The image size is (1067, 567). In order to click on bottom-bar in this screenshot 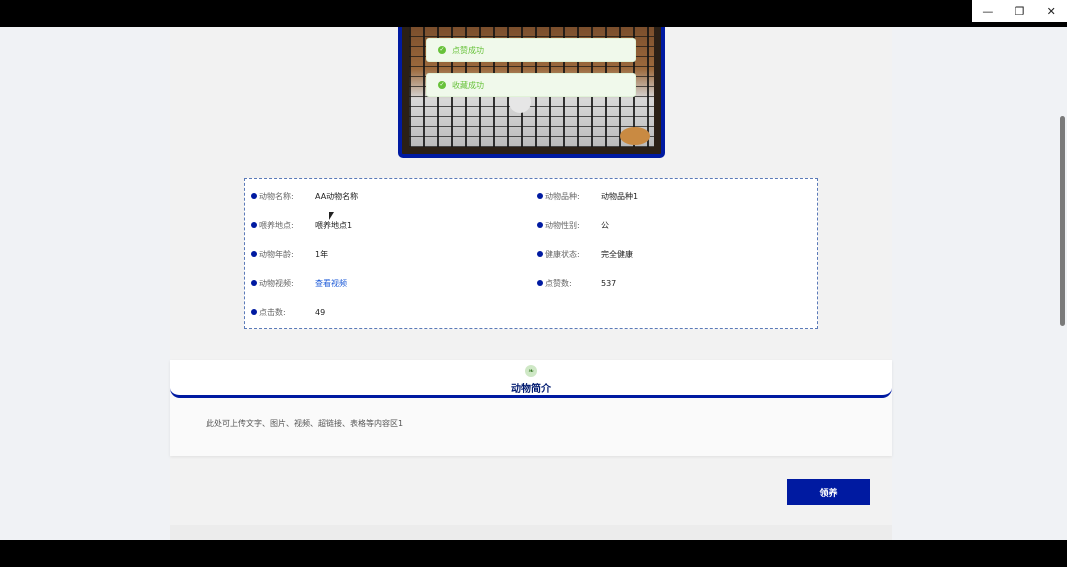, I will do `click(533, 553)`.